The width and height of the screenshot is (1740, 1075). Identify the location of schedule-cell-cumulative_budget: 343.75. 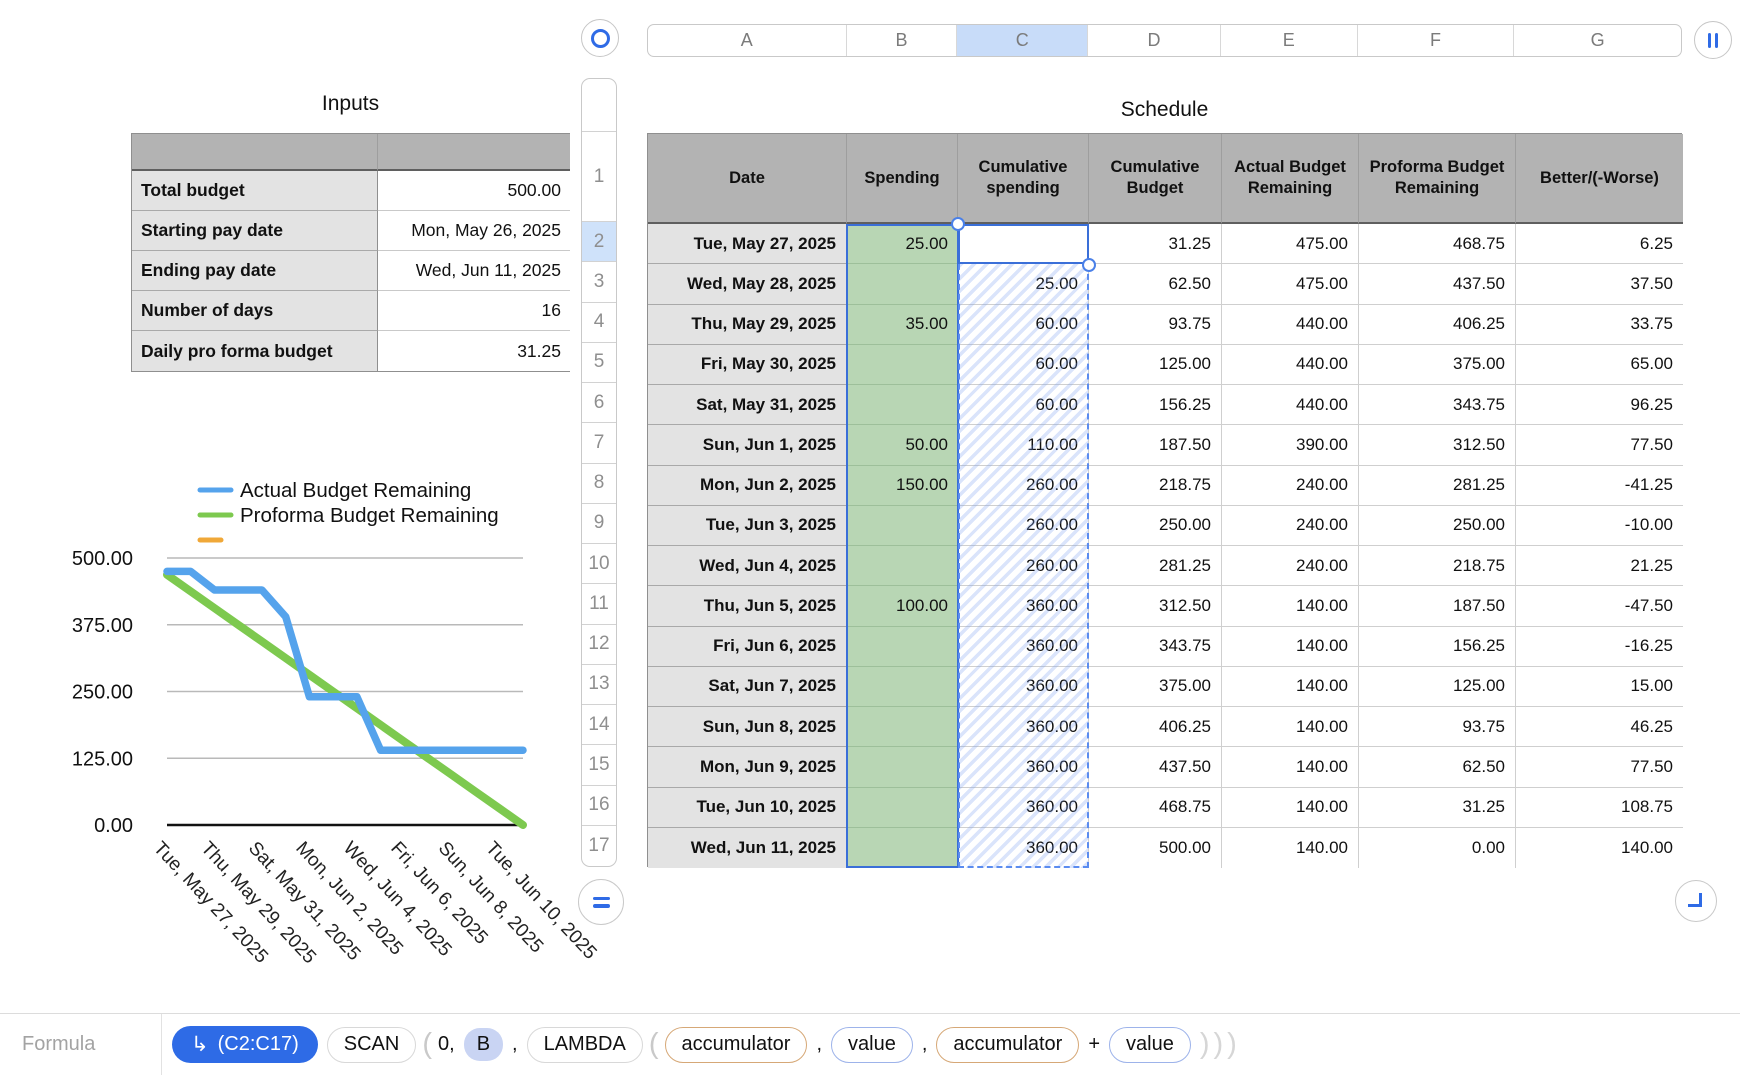
(1155, 646).